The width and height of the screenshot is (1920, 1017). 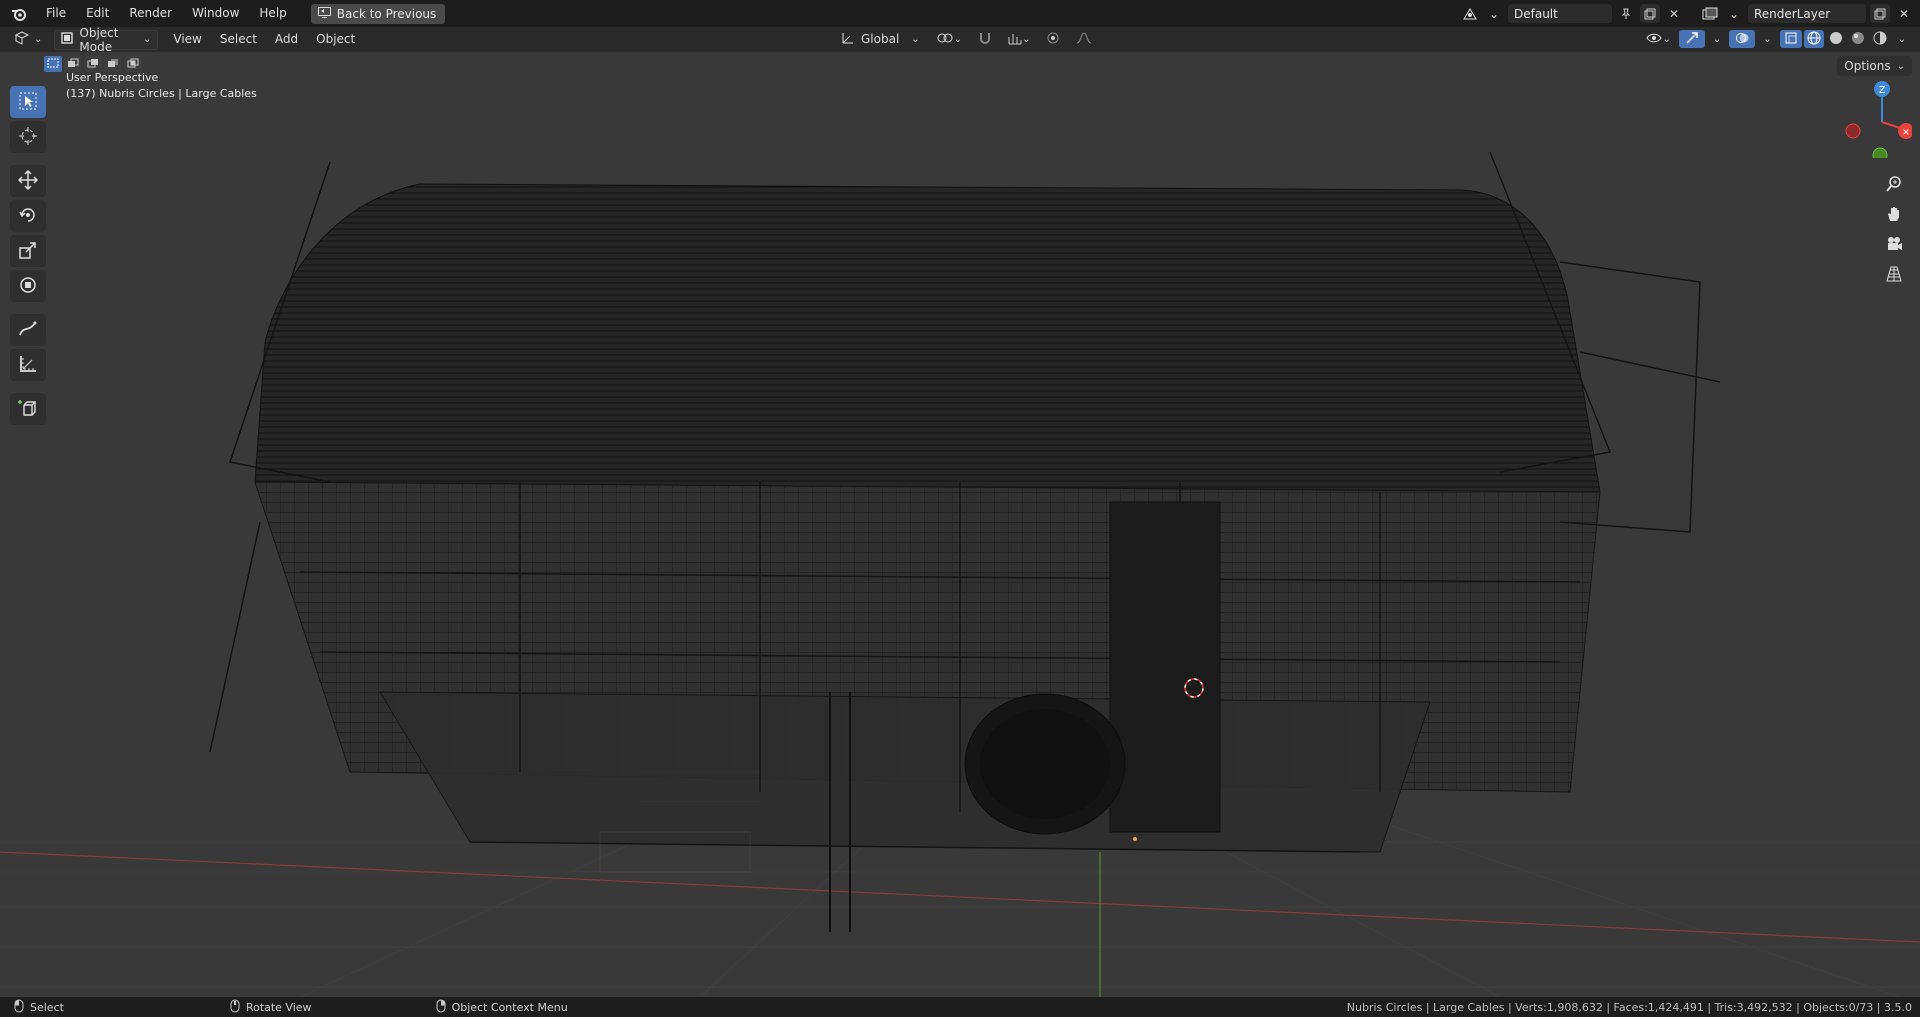 I want to click on gizmo-toggle, so click(x=1691, y=39).